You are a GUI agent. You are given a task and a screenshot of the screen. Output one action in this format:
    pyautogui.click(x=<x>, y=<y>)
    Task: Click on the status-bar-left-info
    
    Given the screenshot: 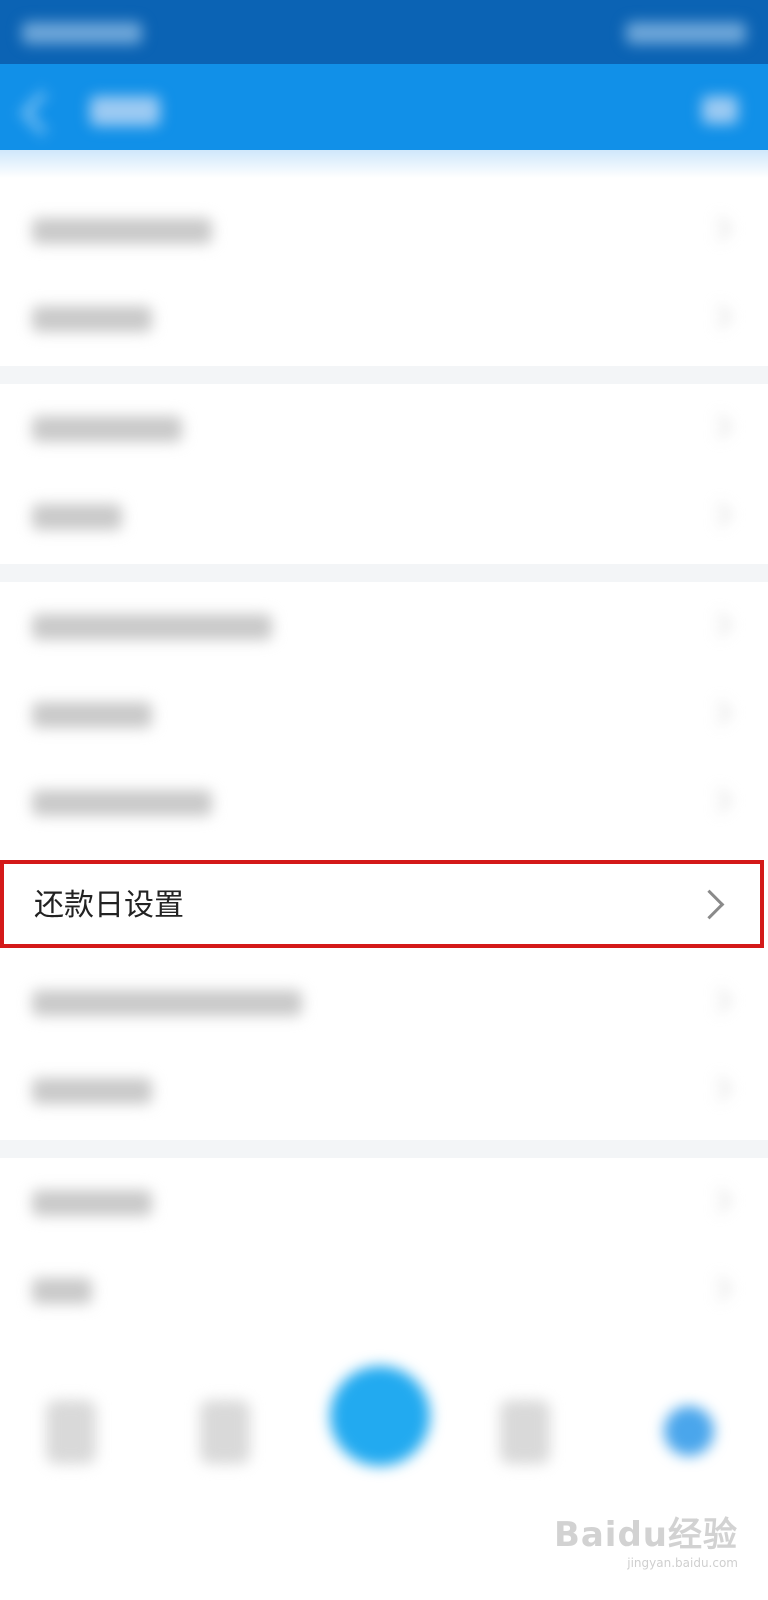 What is the action you would take?
    pyautogui.click(x=82, y=33)
    